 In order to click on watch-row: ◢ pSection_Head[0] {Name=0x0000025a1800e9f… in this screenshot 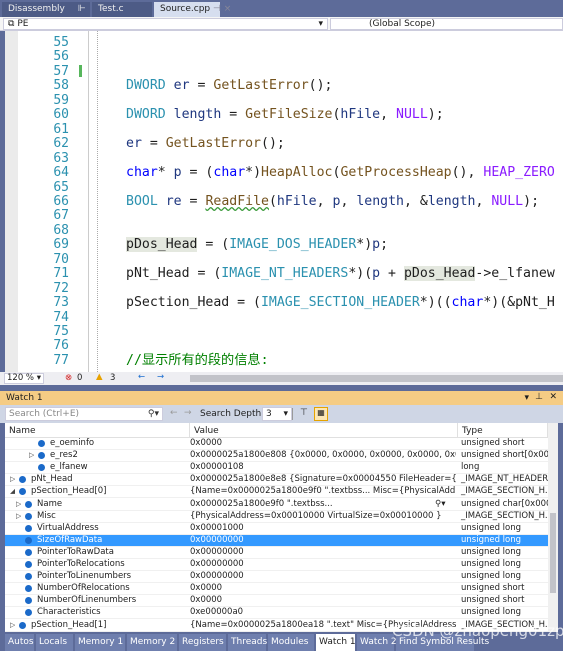, I will do `click(276, 492)`.